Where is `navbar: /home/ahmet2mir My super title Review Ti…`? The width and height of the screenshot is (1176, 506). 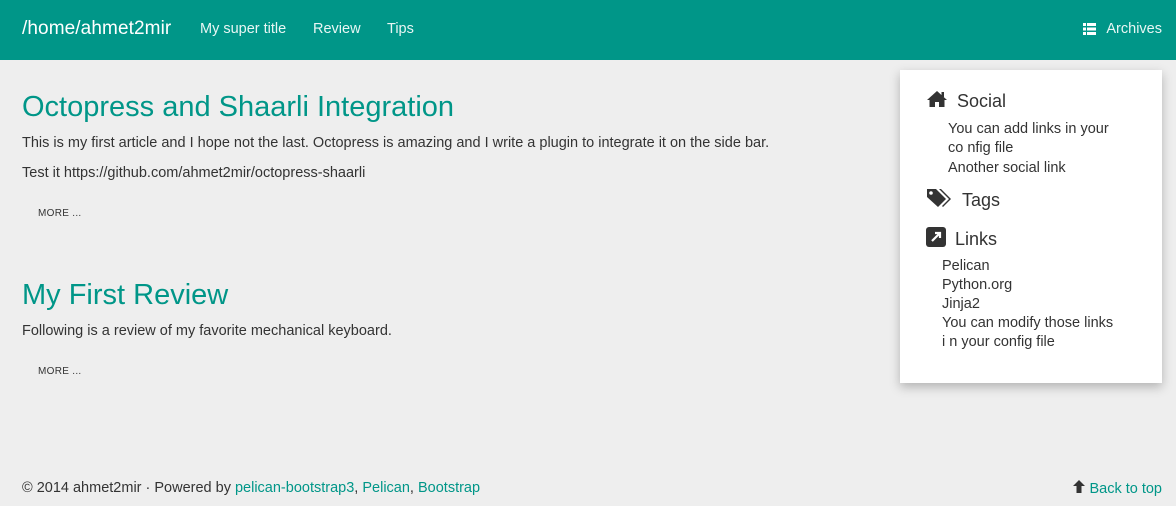 navbar: /home/ahmet2mir My super title Review Ti… is located at coordinates (588, 30).